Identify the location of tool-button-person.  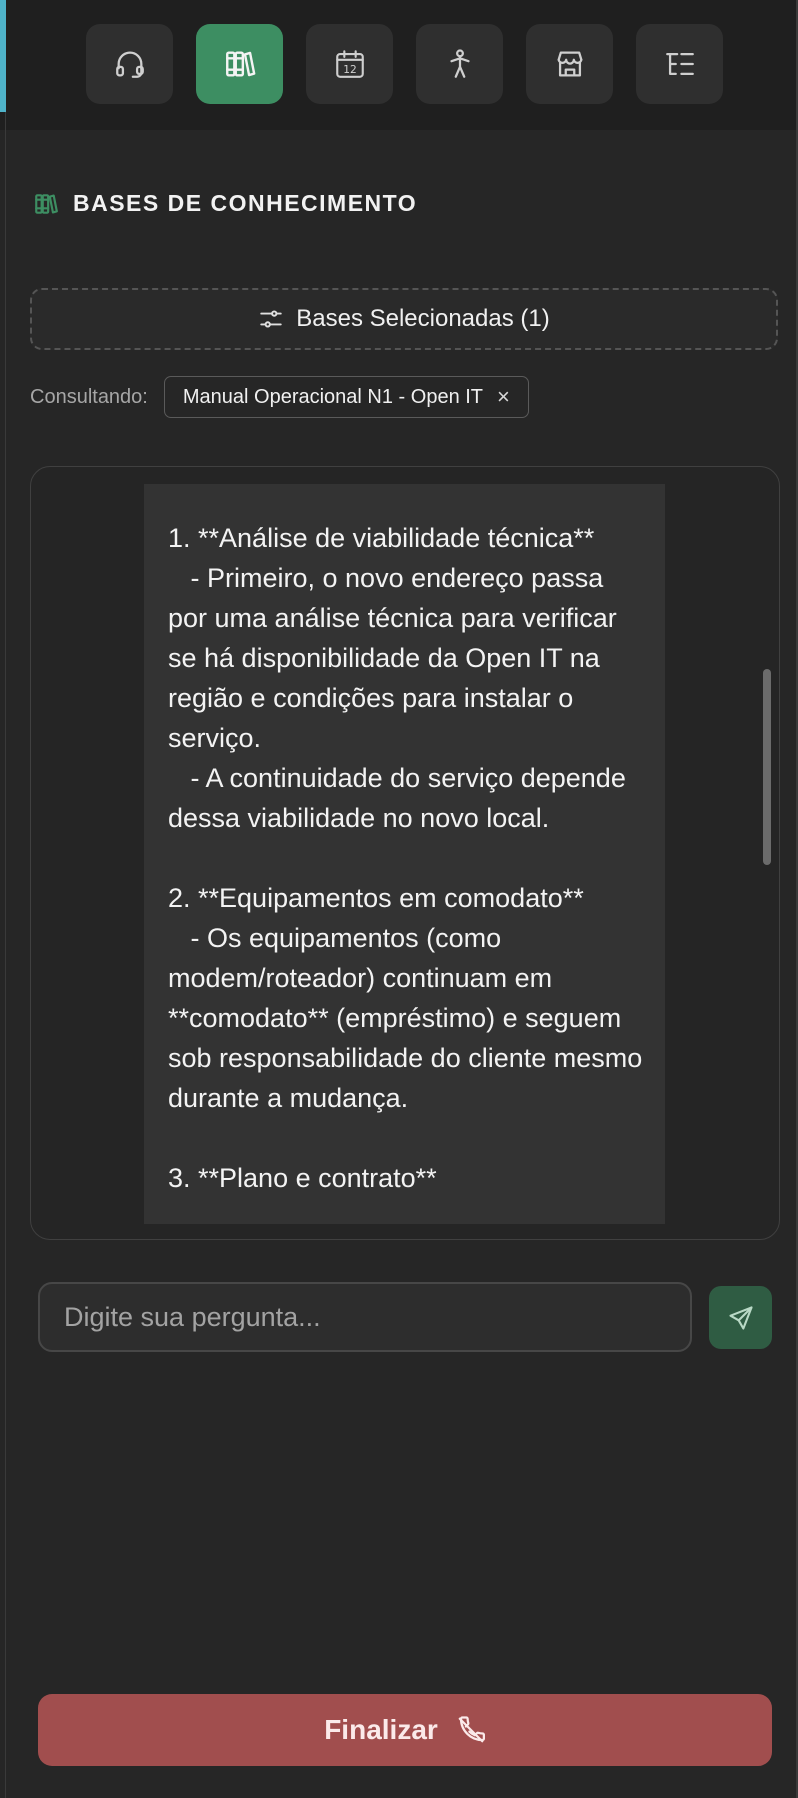
(459, 64).